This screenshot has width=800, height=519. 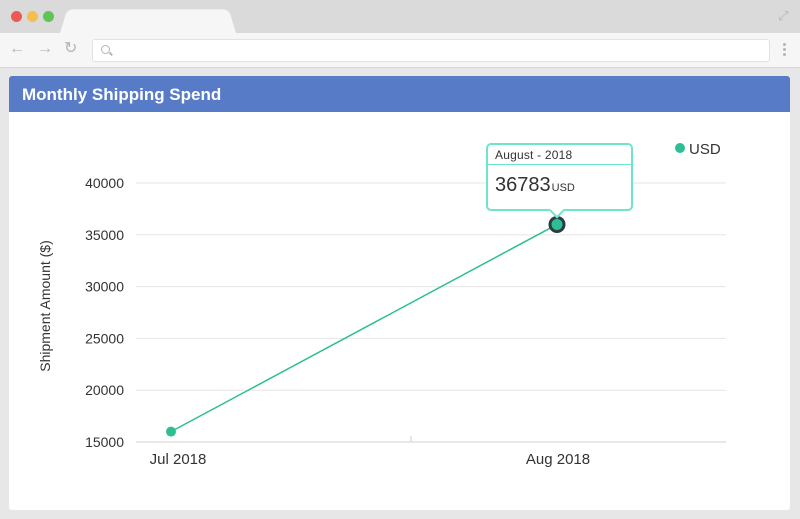 What do you see at coordinates (783, 16) in the screenshot?
I see `expand-icon: ⤢` at bounding box center [783, 16].